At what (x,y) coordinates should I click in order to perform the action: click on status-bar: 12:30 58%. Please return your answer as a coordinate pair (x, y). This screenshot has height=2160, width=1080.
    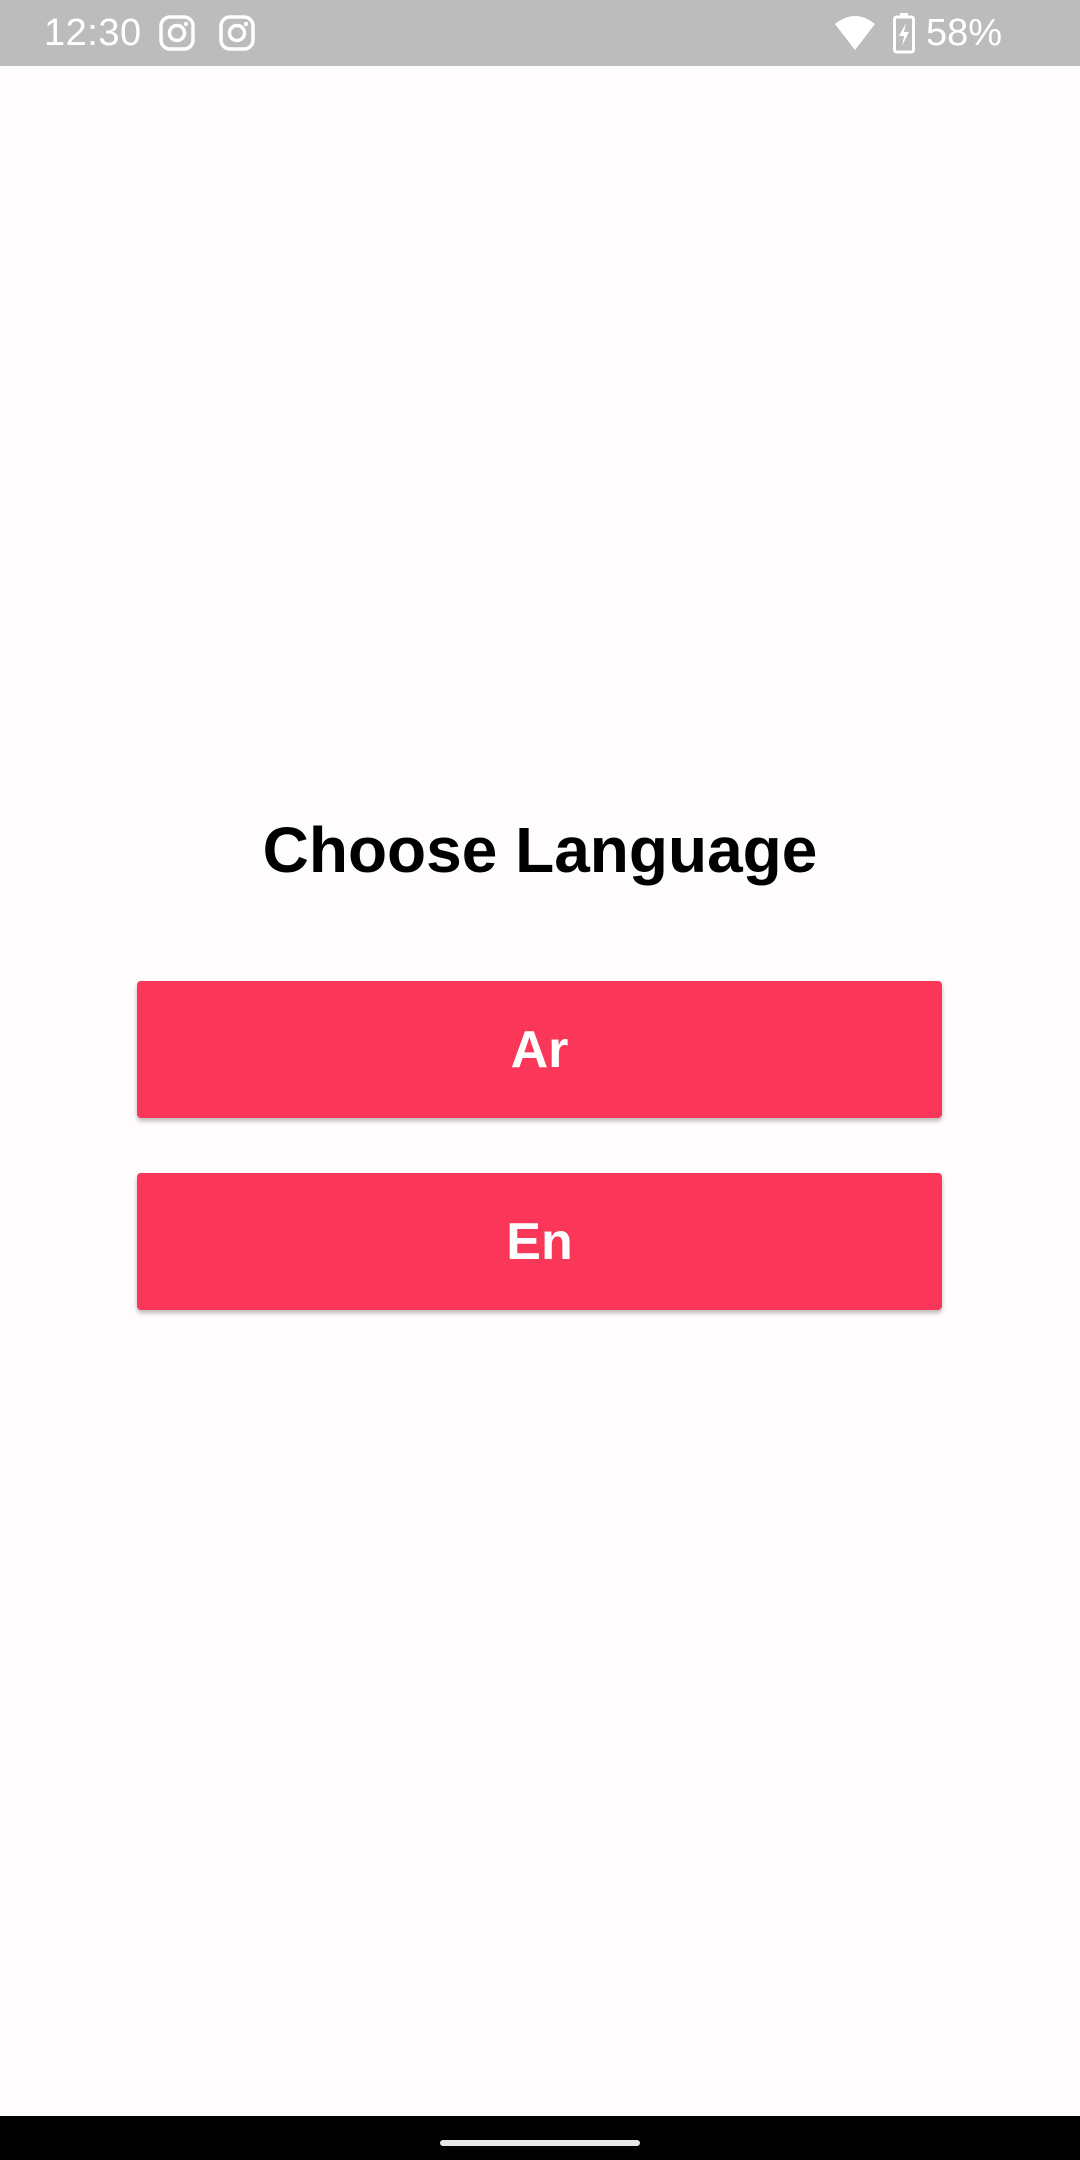
    Looking at the image, I should click on (540, 33).